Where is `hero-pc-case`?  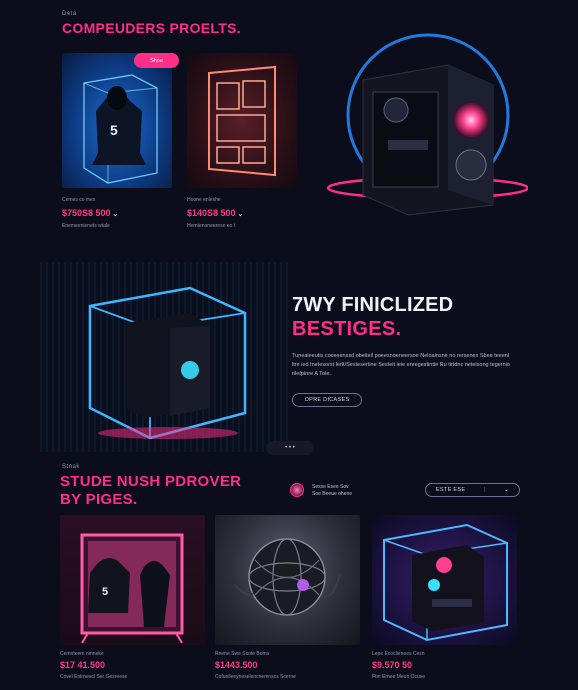
hero-pc-case is located at coordinates (424, 125).